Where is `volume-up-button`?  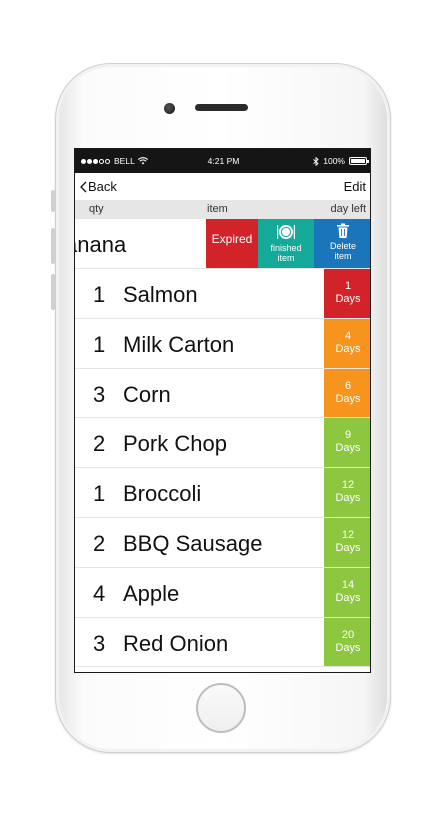 volume-up-button is located at coordinates (53, 246).